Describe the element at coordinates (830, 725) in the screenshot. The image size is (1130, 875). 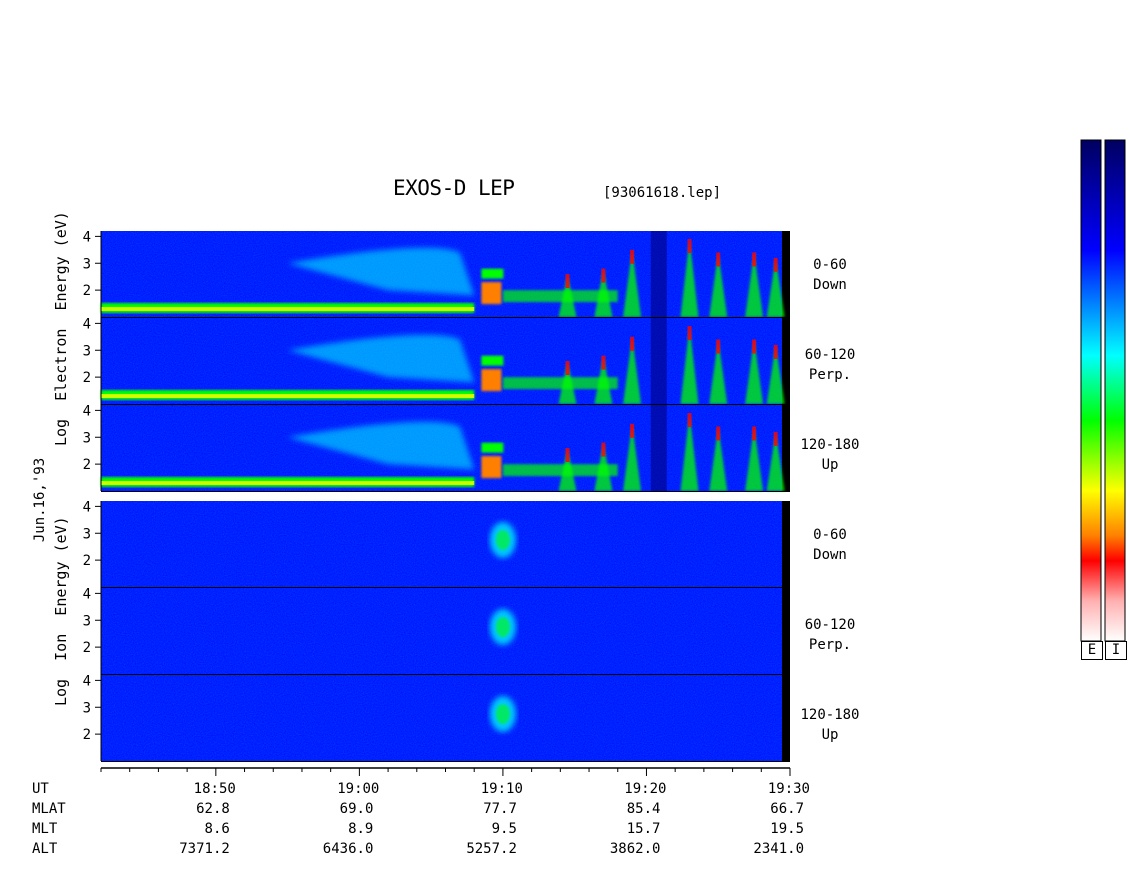
I see `pitch-label-i-up: 120-180 Up` at that location.